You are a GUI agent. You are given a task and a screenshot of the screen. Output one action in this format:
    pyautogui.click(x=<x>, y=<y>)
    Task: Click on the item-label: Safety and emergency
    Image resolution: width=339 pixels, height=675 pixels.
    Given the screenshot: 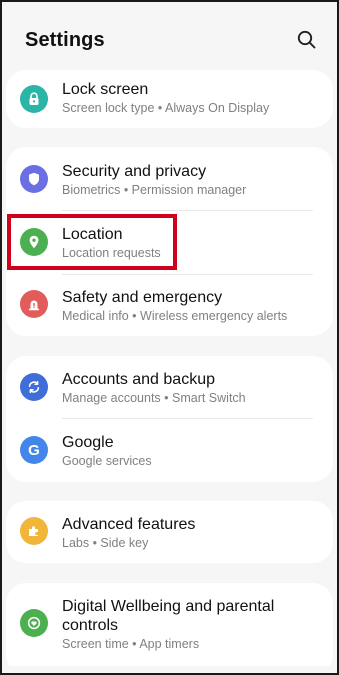 What is the action you would take?
    pyautogui.click(x=142, y=297)
    